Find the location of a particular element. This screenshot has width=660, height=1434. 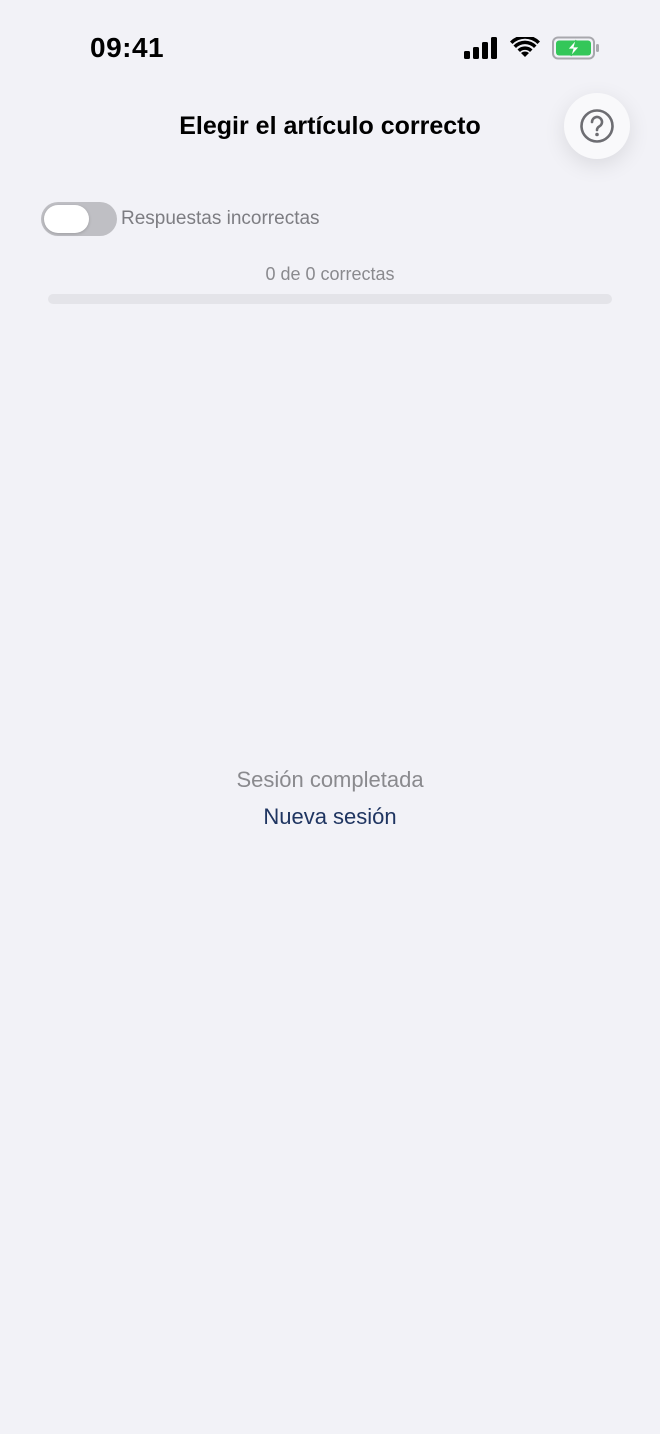

status-icons is located at coordinates (532, 48).